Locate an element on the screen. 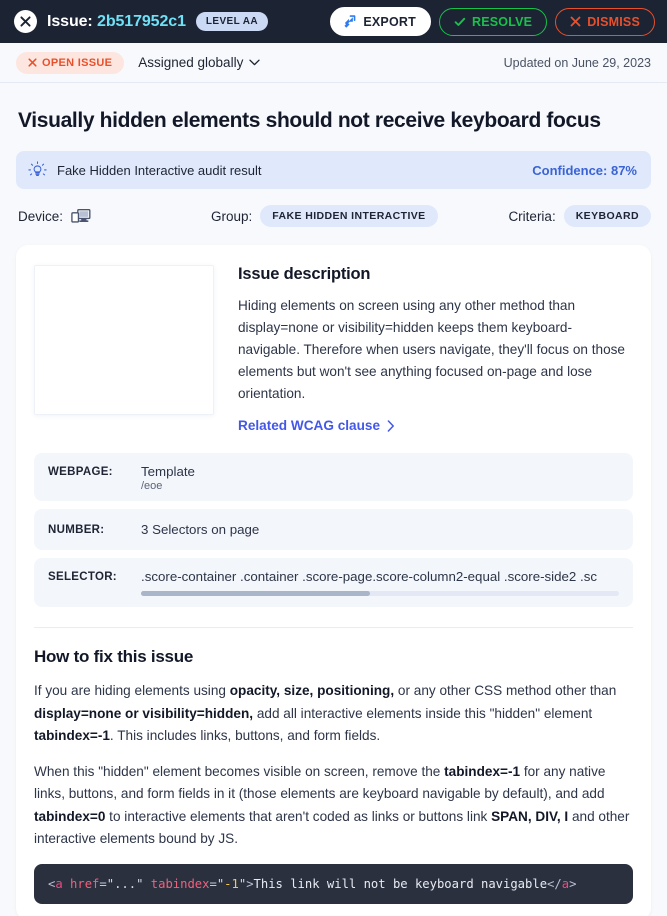 The image size is (667, 916). chevron-down-icon is located at coordinates (254, 62).